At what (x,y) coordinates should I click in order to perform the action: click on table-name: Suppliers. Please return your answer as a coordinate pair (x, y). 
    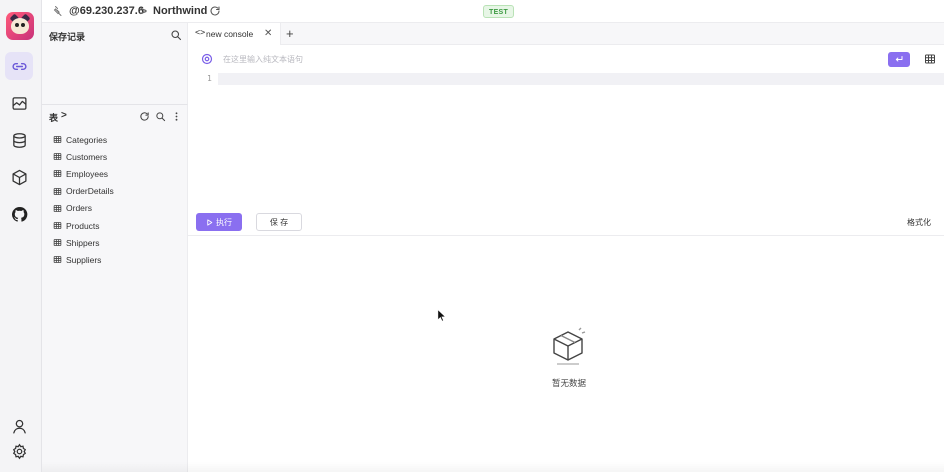
    Looking at the image, I should click on (84, 259).